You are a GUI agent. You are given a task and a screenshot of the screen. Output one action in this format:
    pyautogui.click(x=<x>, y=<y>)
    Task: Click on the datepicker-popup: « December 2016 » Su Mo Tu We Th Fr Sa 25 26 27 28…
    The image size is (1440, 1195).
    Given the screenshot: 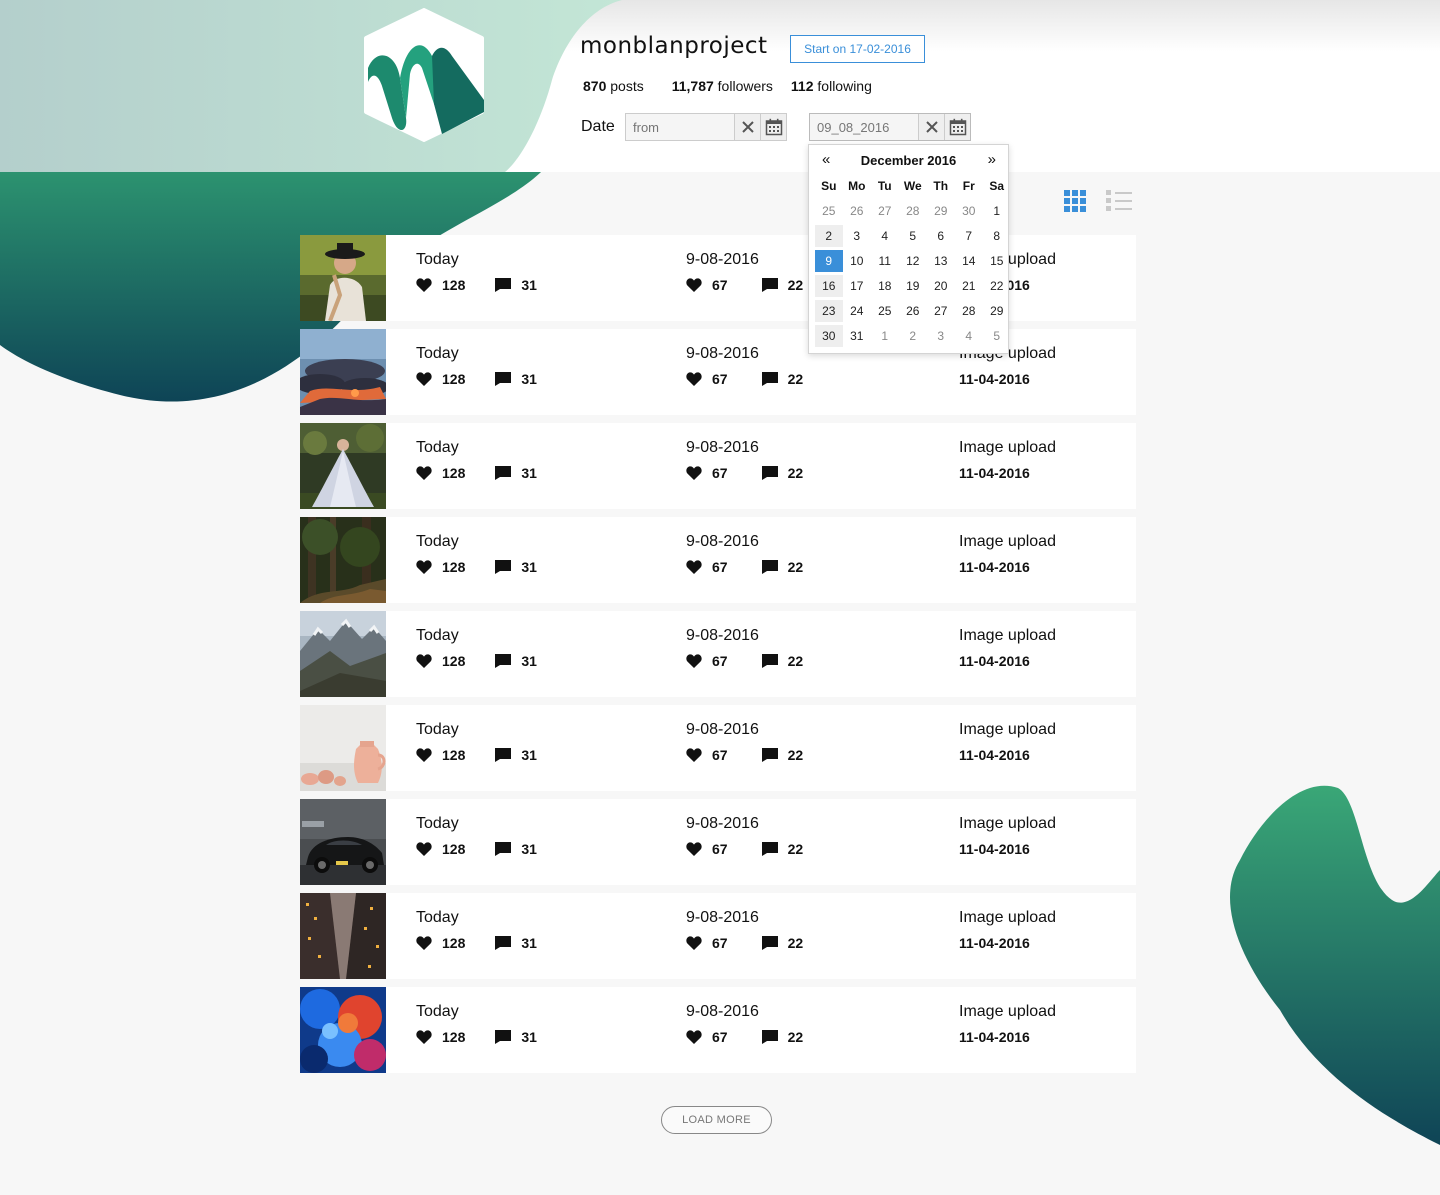 What is the action you would take?
    pyautogui.click(x=908, y=249)
    